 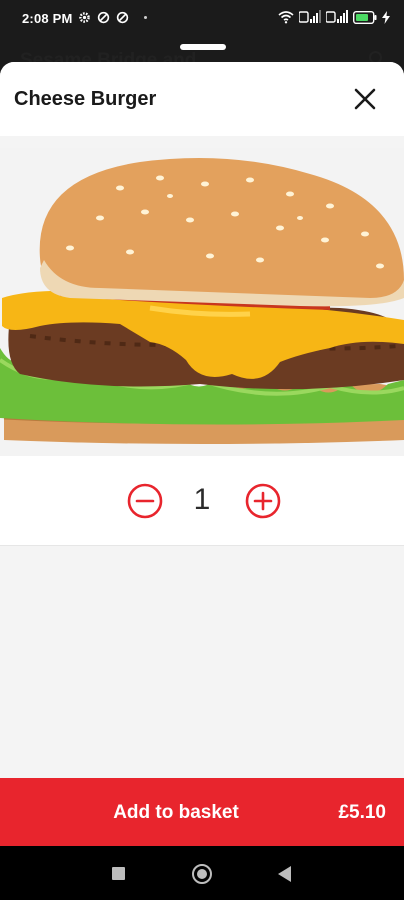 I want to click on minus-circle-icon, so click(x=145, y=501).